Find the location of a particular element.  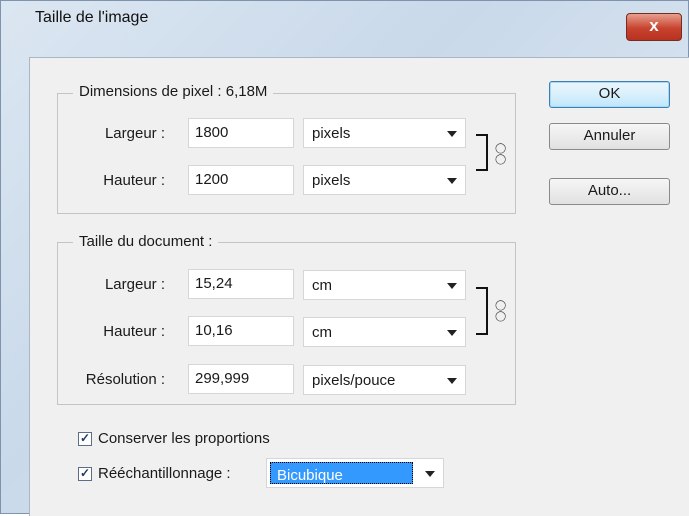

dialog-title: Taille de l'image is located at coordinates (92, 17).